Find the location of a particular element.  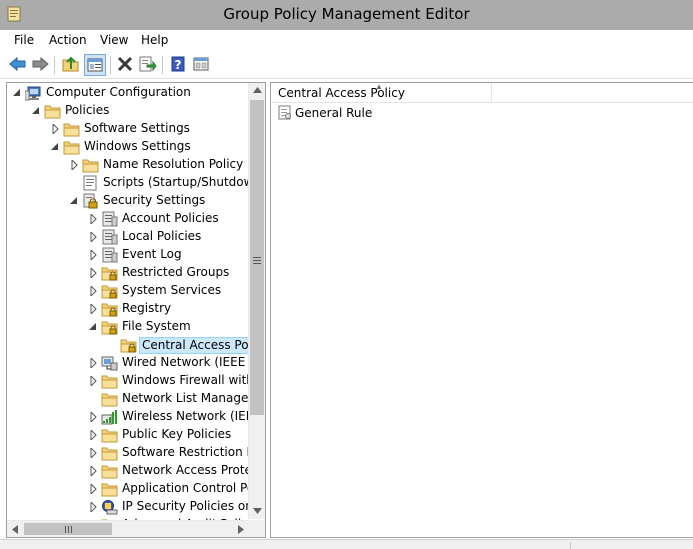

delete-button is located at coordinates (126, 65).